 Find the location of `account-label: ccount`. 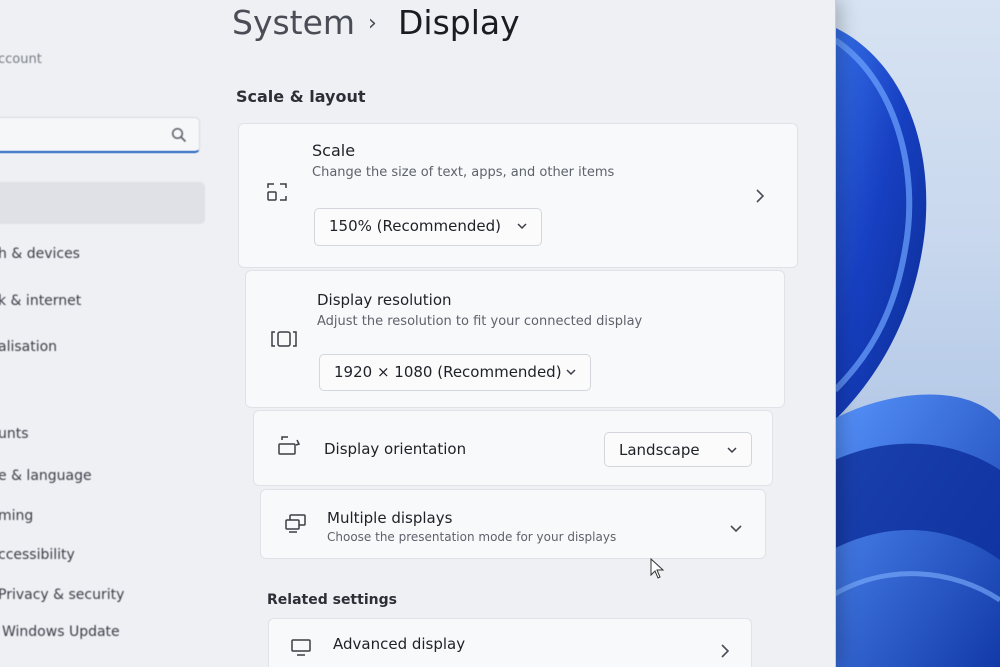

account-label: ccount is located at coordinates (21, 59).